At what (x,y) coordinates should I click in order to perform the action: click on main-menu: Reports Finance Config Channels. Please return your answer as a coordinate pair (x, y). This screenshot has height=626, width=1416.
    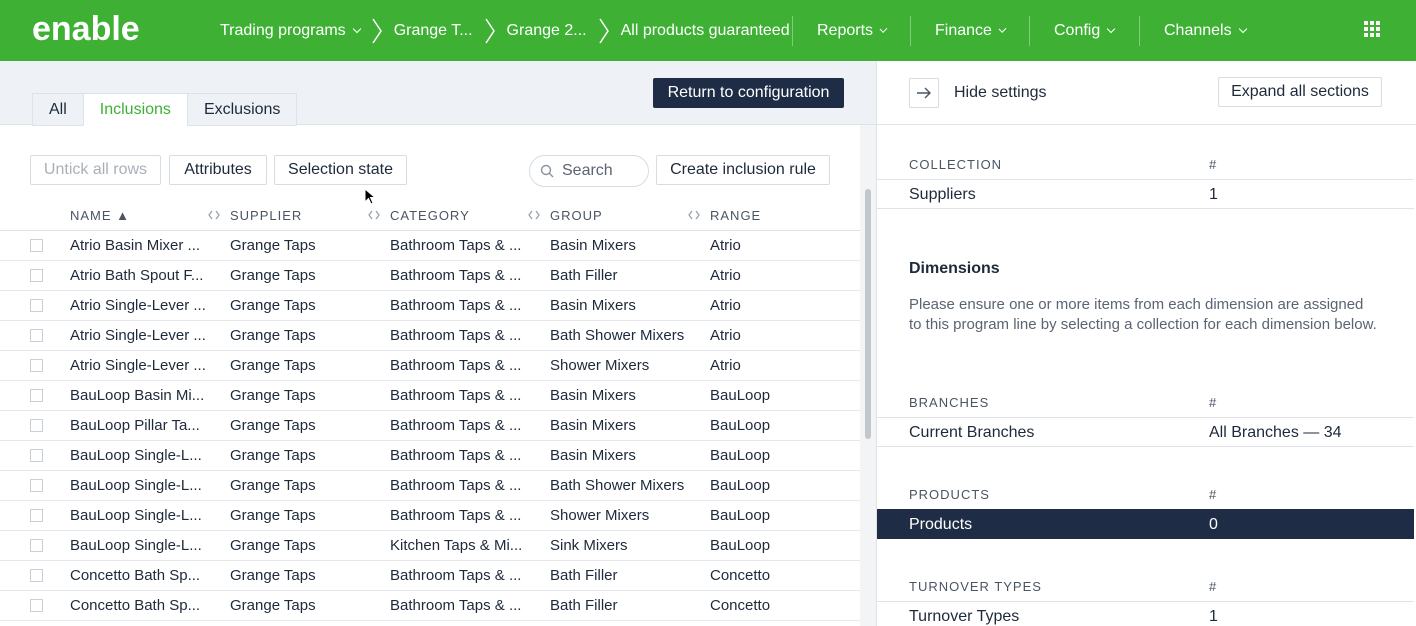
    Looking at the image, I should click on (1031, 30).